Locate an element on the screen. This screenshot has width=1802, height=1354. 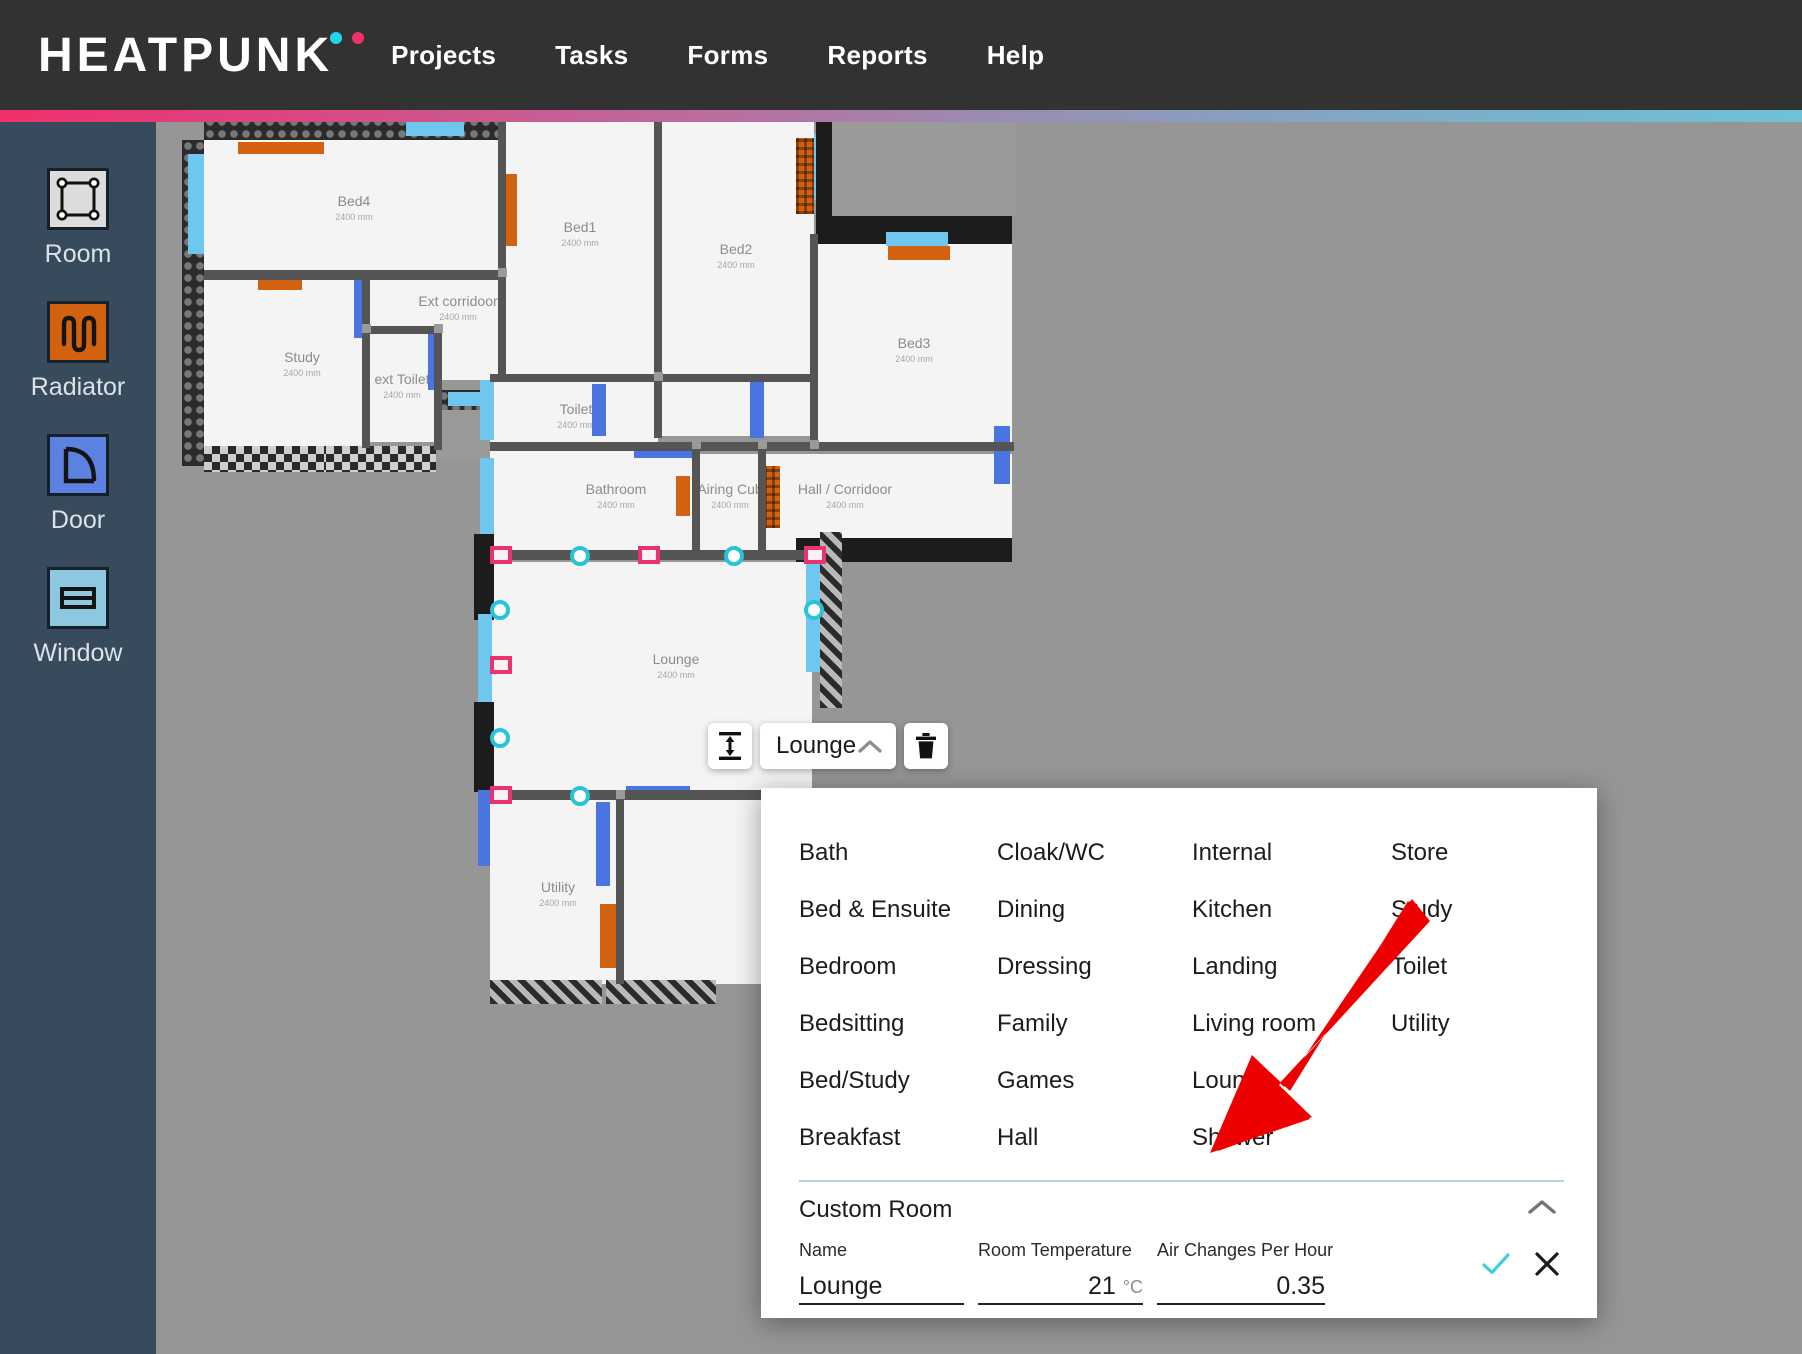
room-type-option: Landing is located at coordinates (1291, 966).